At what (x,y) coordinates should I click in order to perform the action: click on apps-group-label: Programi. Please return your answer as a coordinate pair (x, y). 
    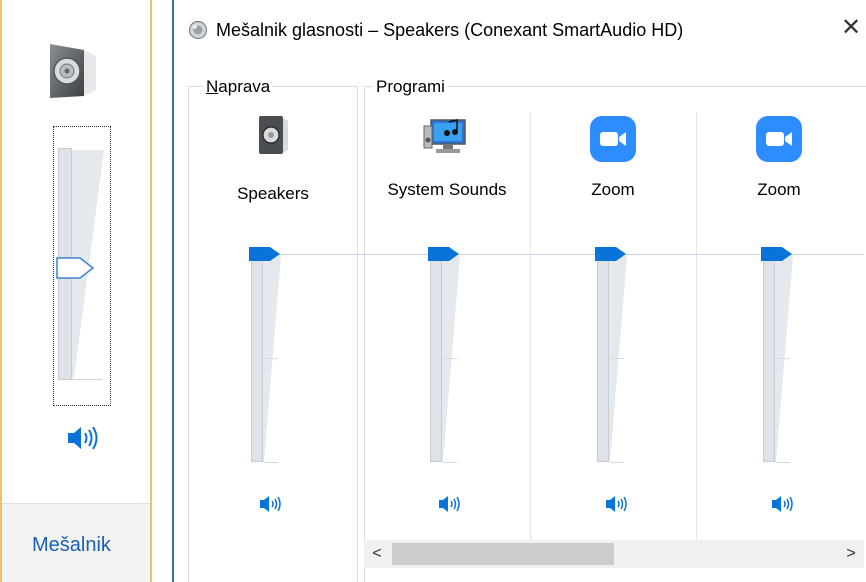
    Looking at the image, I should click on (410, 87).